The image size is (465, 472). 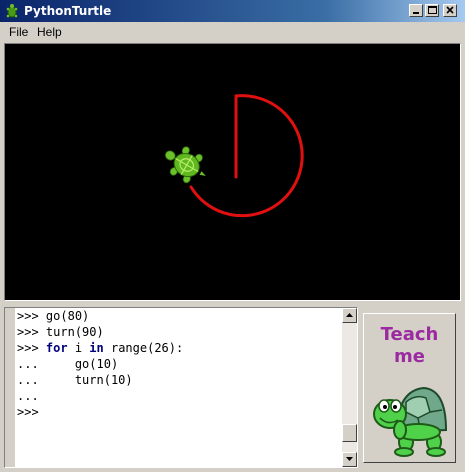 What do you see at coordinates (432, 10) in the screenshot?
I see `maximize-button` at bounding box center [432, 10].